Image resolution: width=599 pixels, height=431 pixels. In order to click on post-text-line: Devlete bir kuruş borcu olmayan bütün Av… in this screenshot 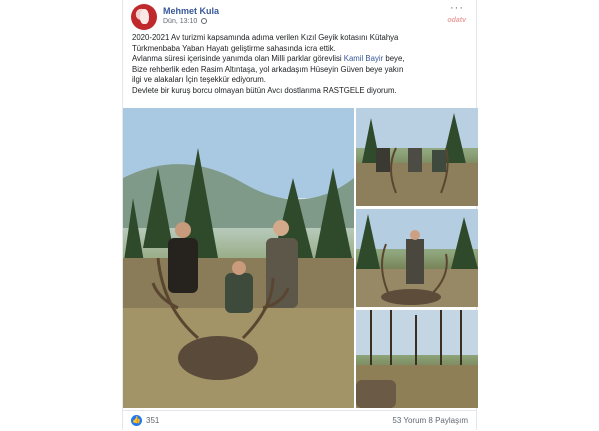, I will do `click(264, 90)`.